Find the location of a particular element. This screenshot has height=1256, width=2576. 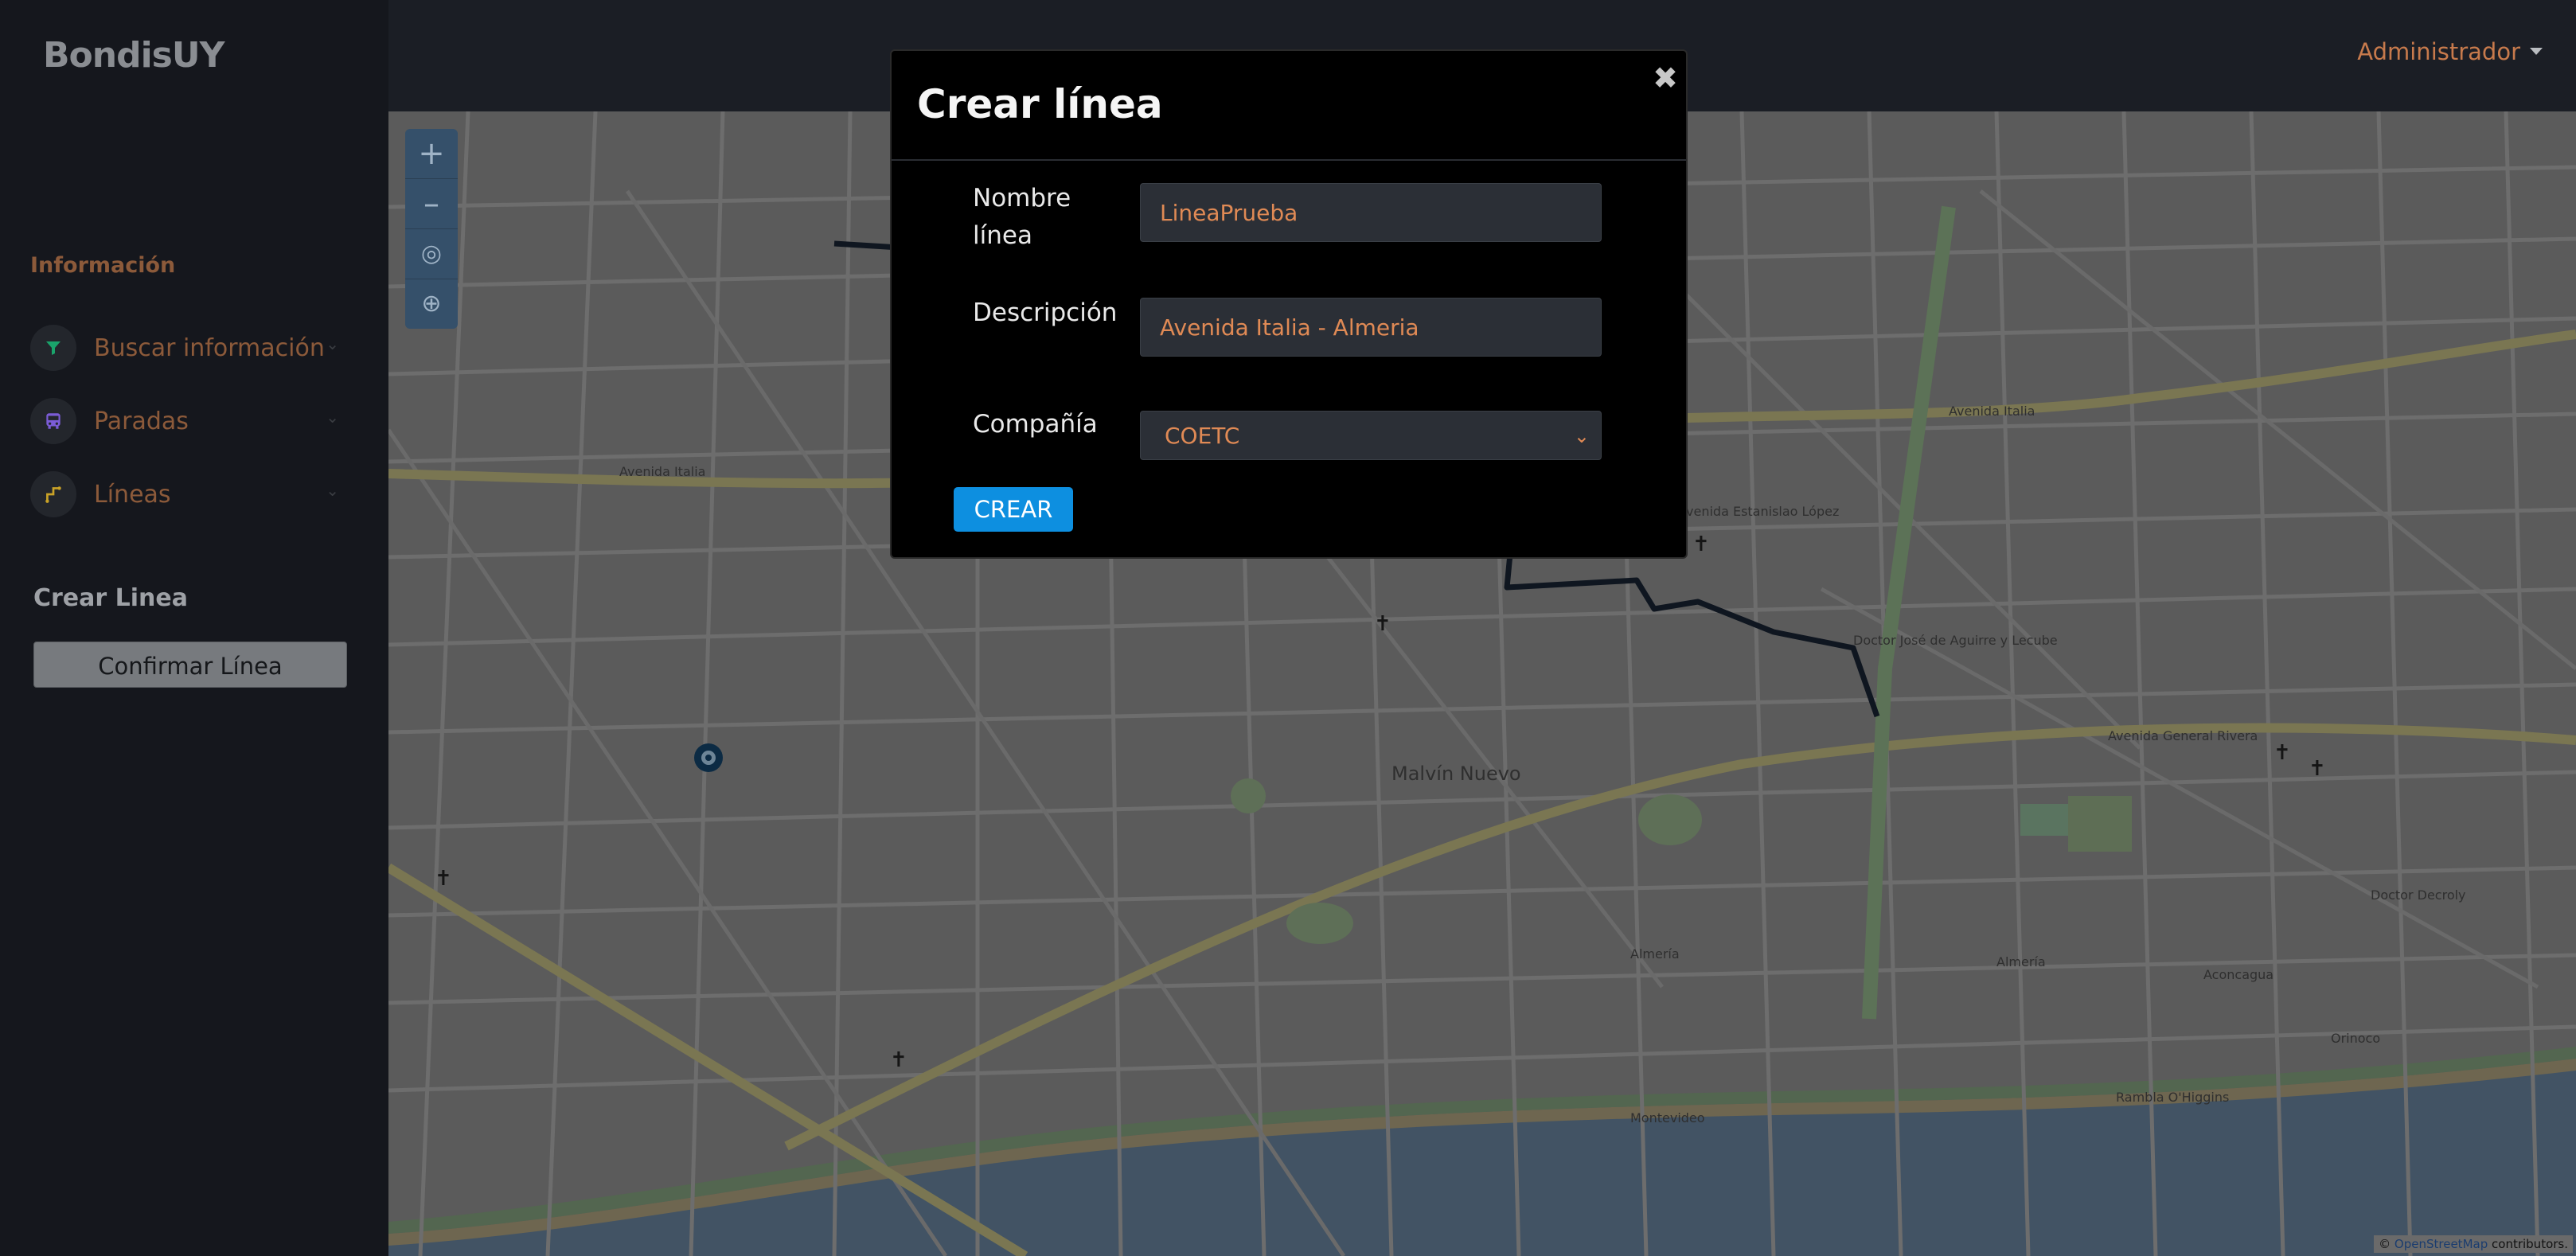

compania-selected-value: COETC is located at coordinates (1202, 436).